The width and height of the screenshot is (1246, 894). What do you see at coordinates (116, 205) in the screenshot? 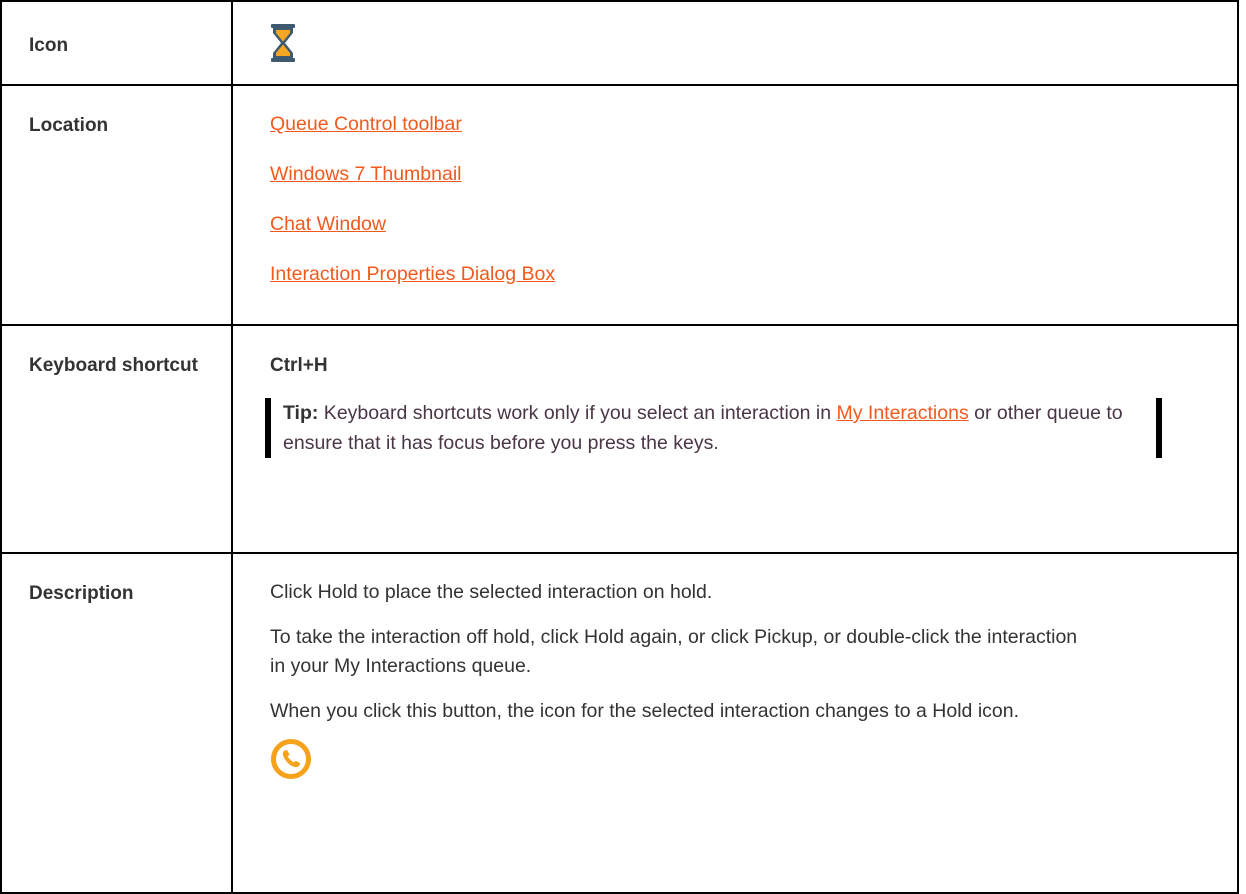
I see `location-label: Location` at bounding box center [116, 205].